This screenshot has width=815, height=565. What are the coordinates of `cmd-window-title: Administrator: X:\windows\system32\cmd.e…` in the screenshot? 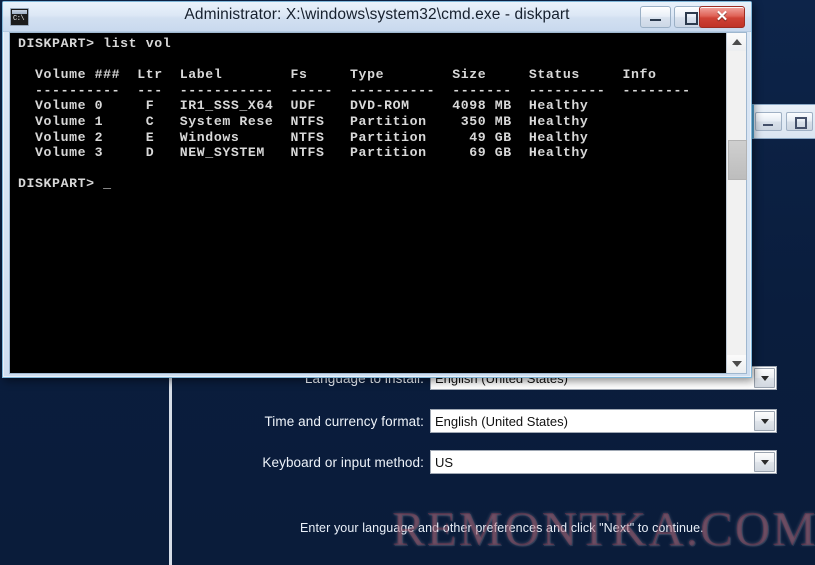 It's located at (377, 14).